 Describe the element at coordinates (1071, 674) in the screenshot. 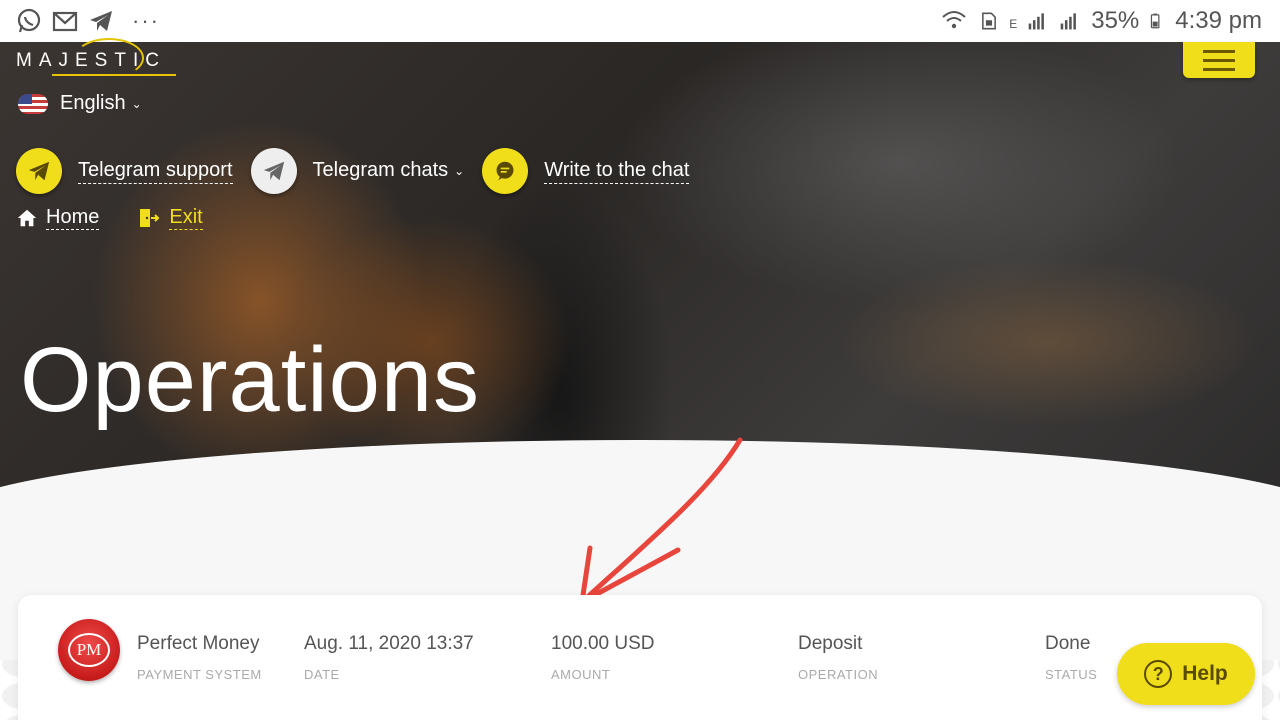

I see `status-label: STATUS` at that location.